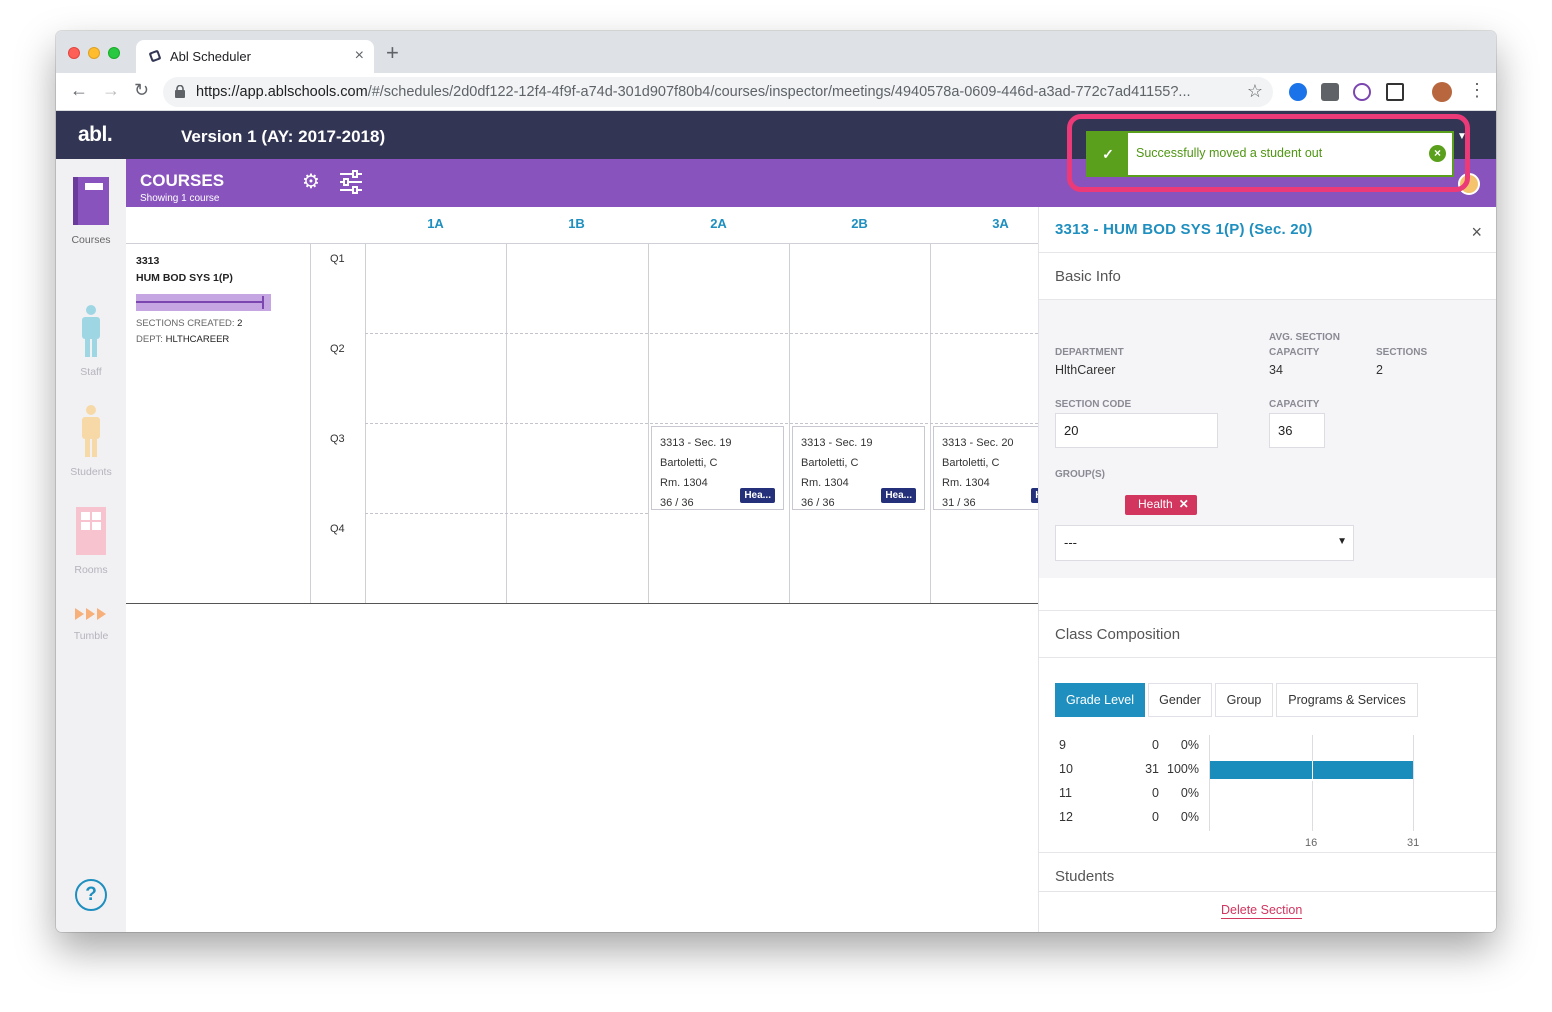 This screenshot has height=1012, width=1552. Describe the element at coordinates (1229, 153) in the screenshot. I see `toast-message: Successfully moved a student out` at that location.